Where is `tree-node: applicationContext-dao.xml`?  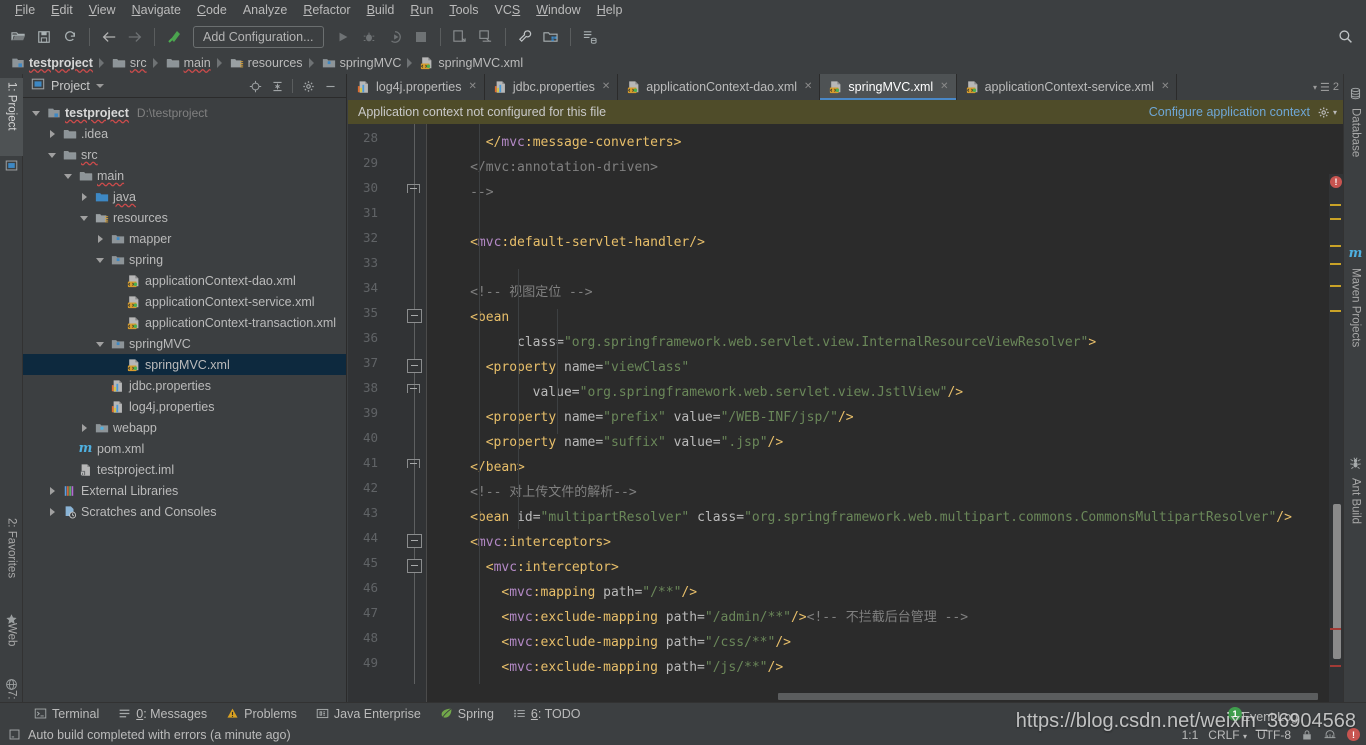
tree-node: applicationContext-dao.xml is located at coordinates (184, 280).